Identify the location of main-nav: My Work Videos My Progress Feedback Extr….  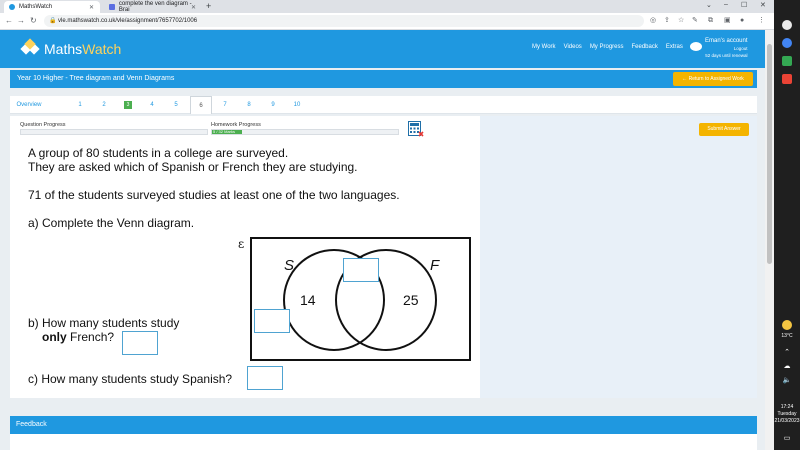
(607, 47).